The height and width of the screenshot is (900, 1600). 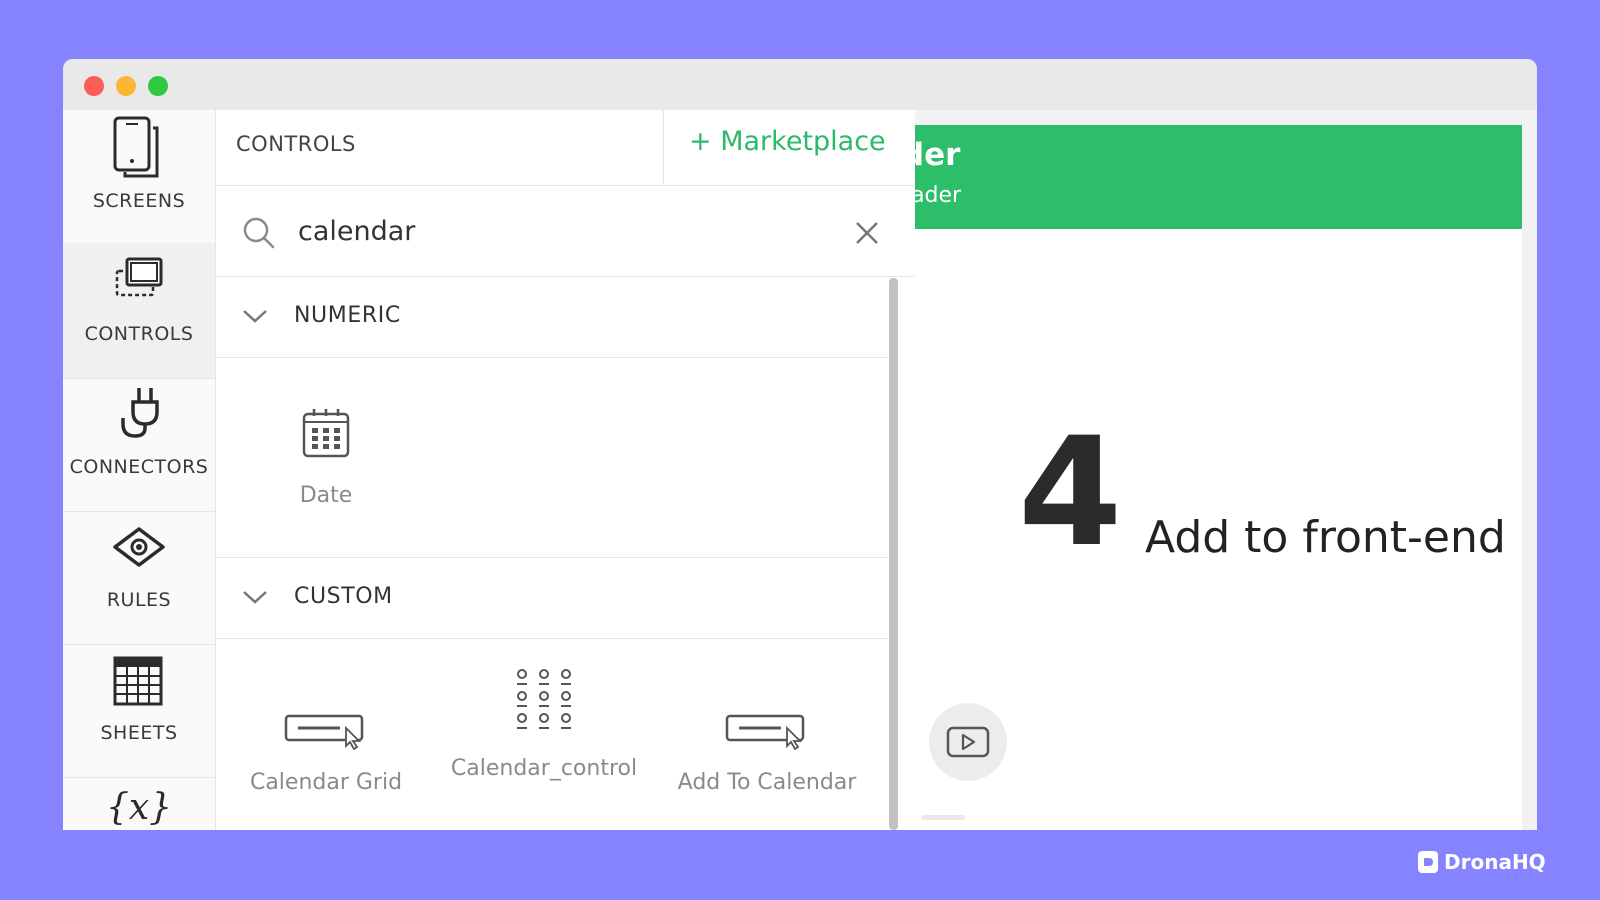 I want to click on marketplace-button: + Marketplace, so click(x=787, y=141).